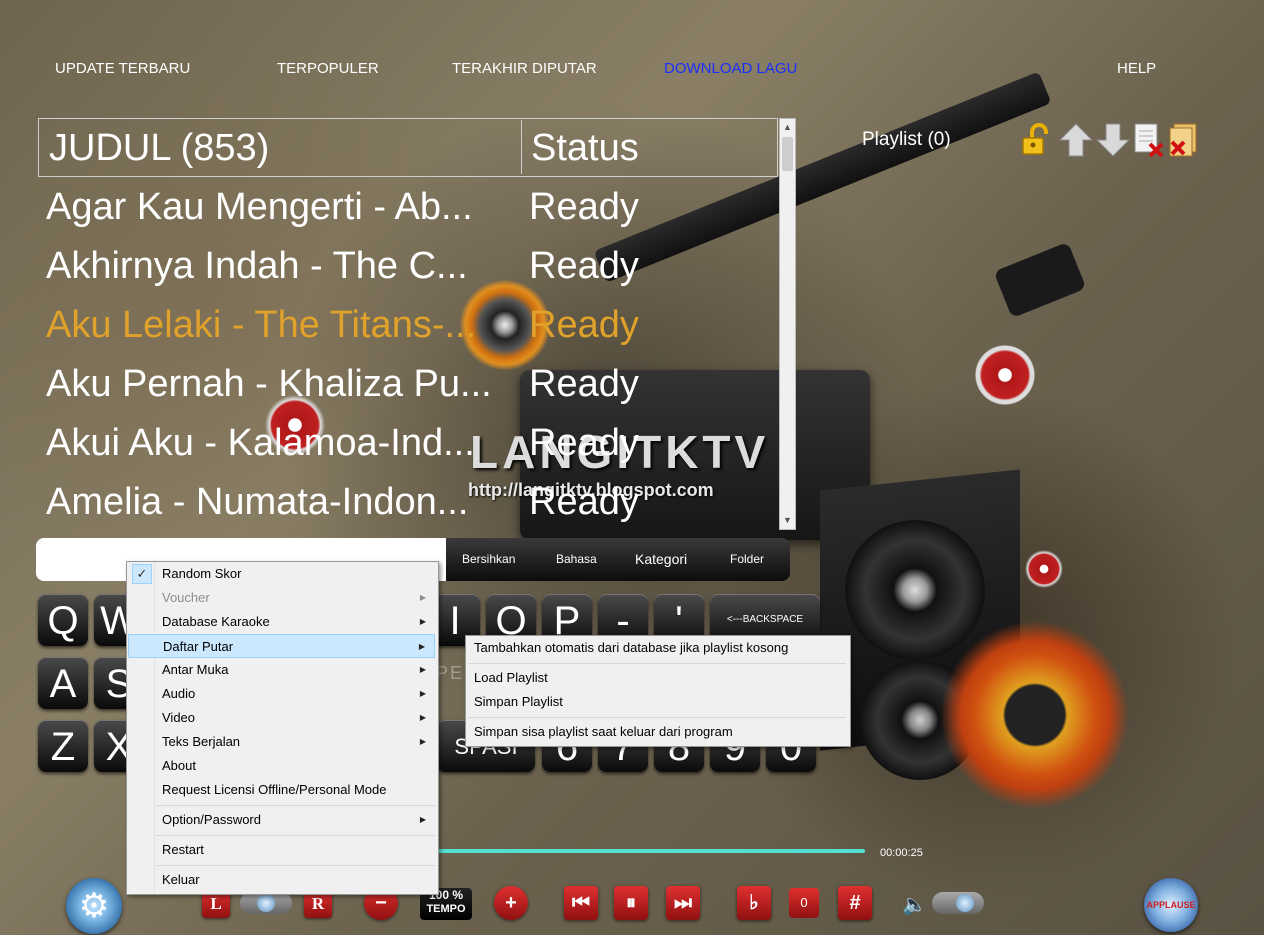 The height and width of the screenshot is (935, 1264). Describe the element at coordinates (63, 746) in the screenshot. I see `key-z: Z` at that location.